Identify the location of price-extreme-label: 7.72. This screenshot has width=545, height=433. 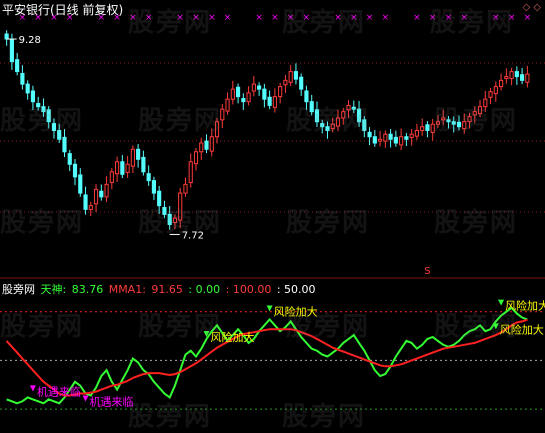
(193, 235).